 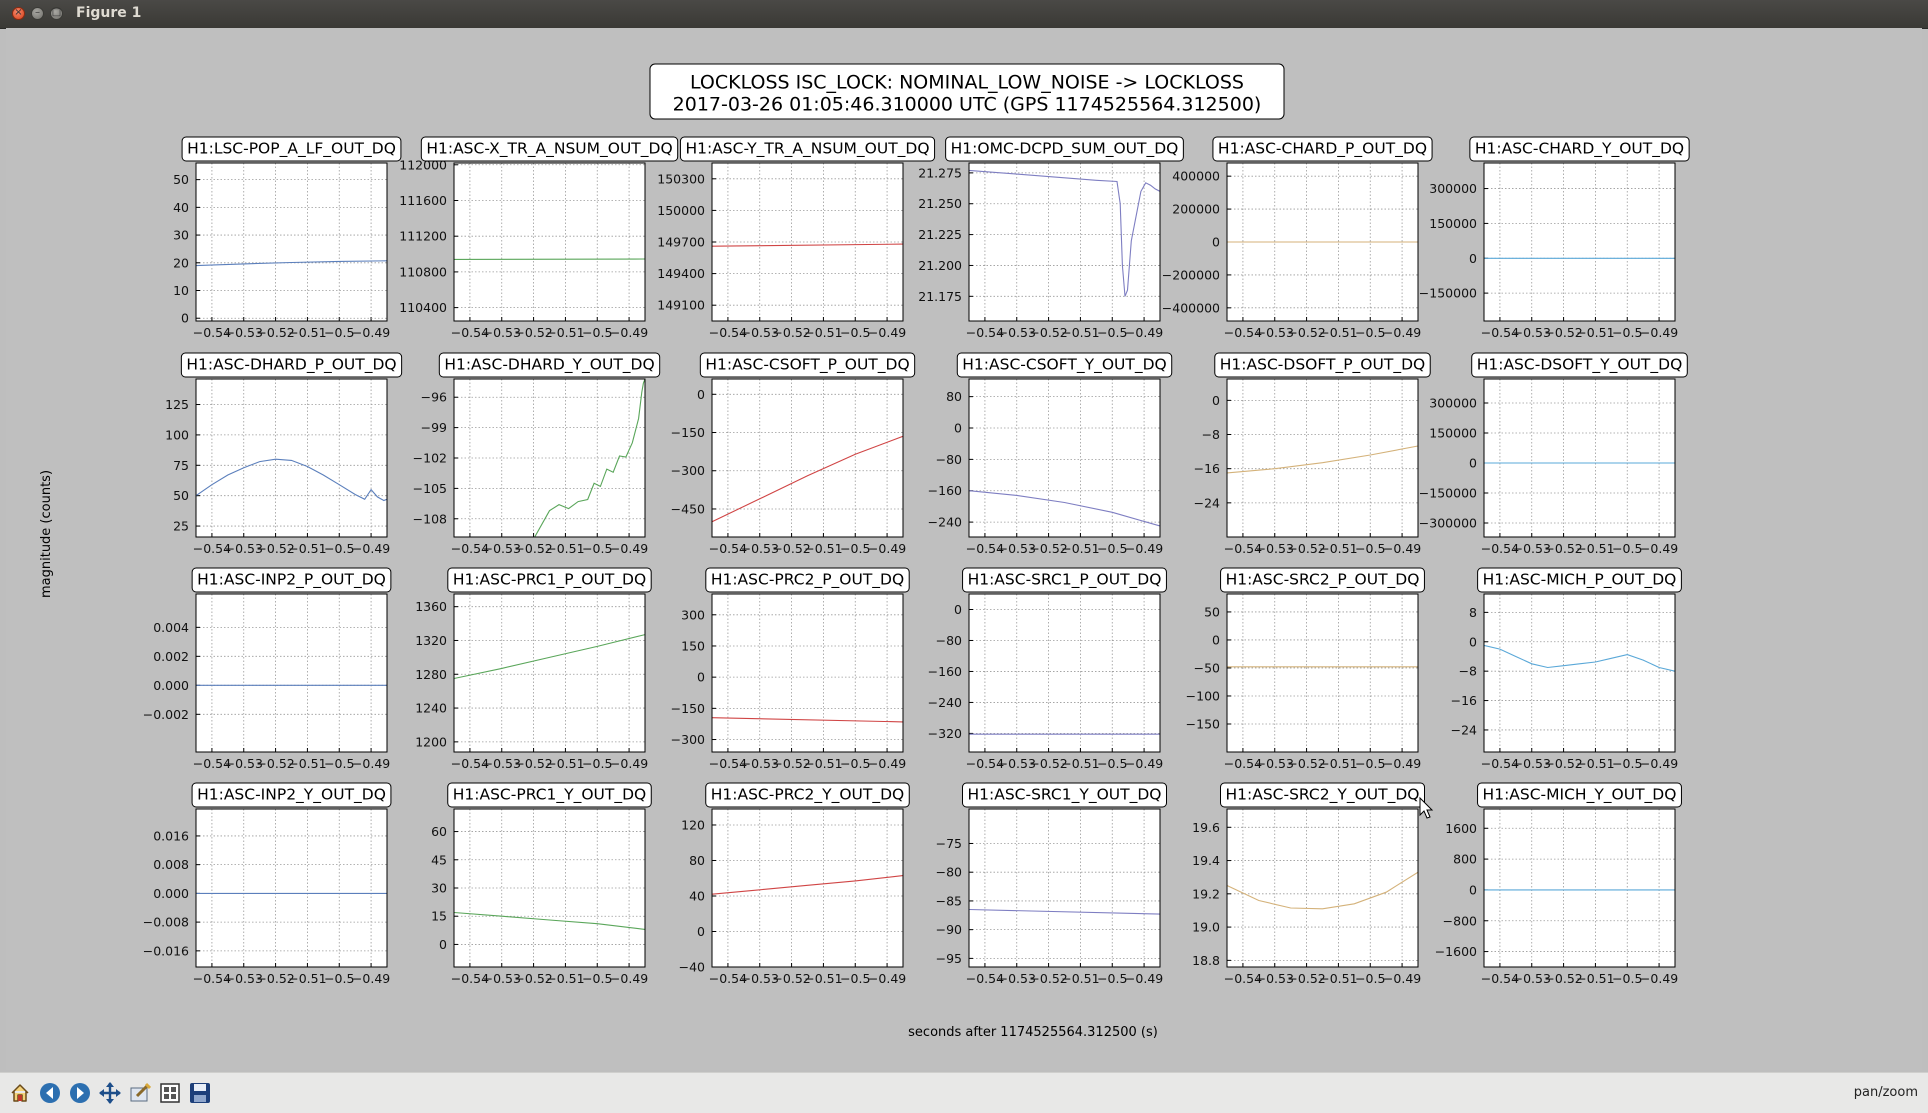 I want to click on figure-xlabel: seconds after 1174525564.312500 (s), so click(x=1033, y=1032).